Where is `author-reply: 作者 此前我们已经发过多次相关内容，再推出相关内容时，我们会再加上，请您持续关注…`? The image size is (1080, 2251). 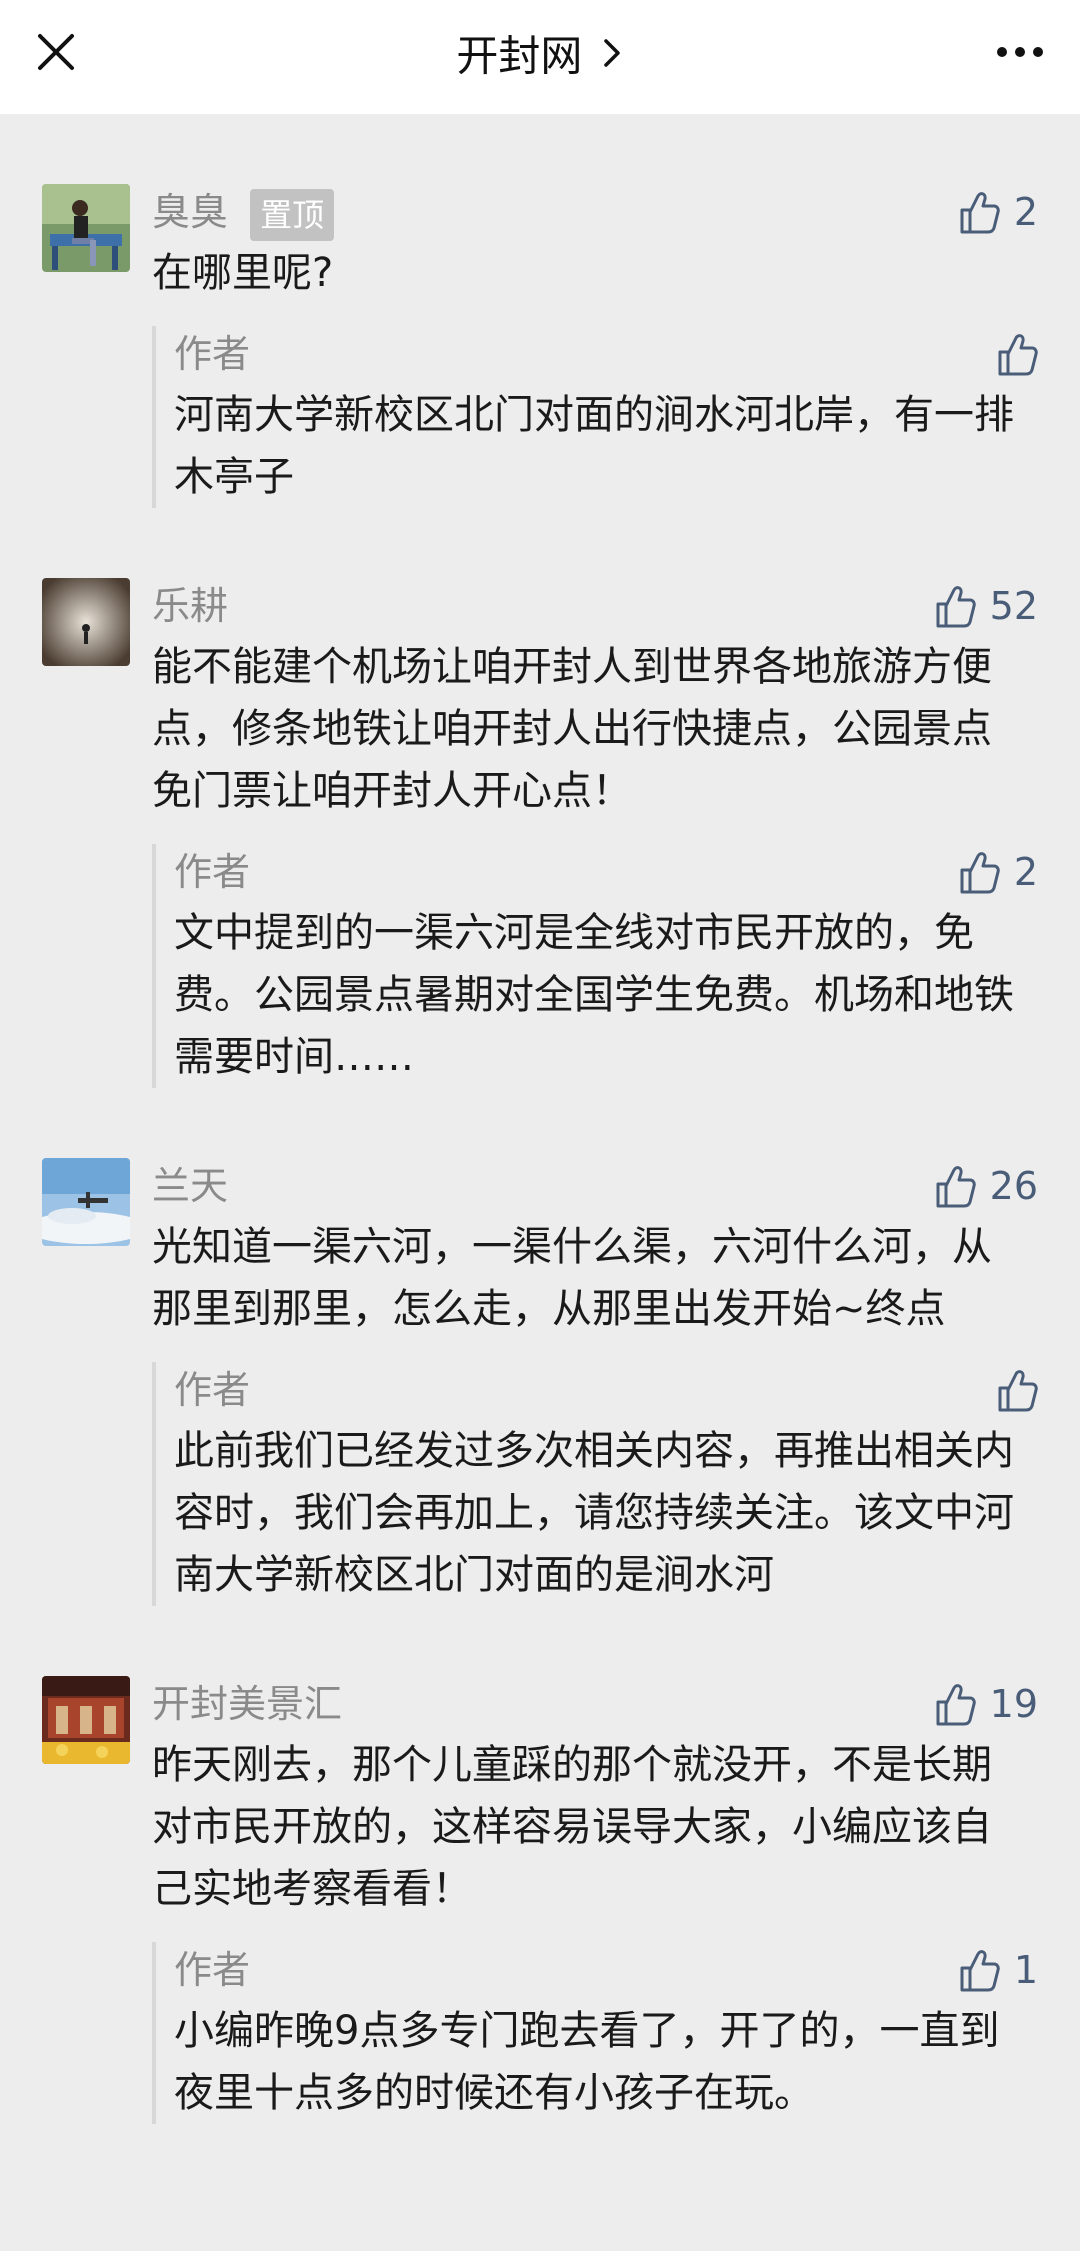 author-reply: 作者 此前我们已经发过多次相关内容，再推出相关内容时，我们会再加上，请您持续关注… is located at coordinates (595, 1484).